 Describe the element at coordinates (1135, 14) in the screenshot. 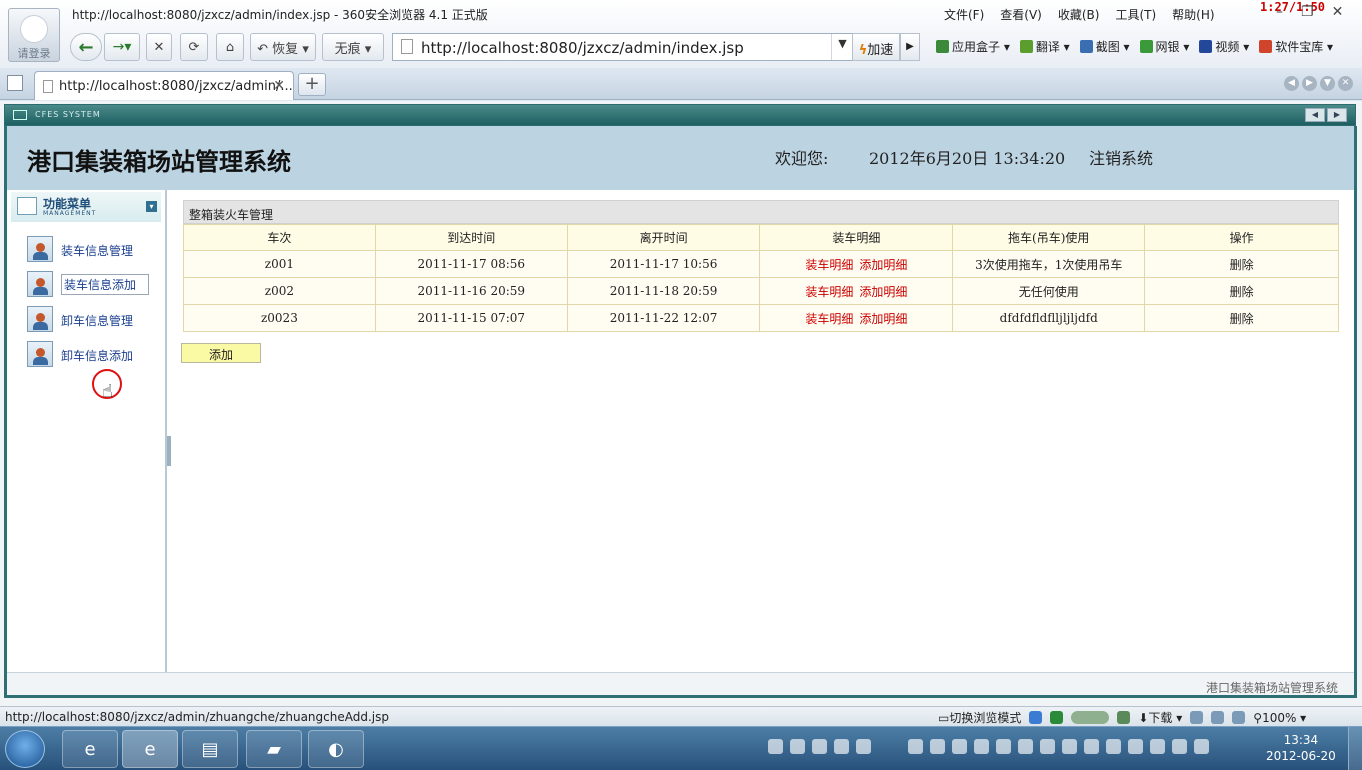

I see `menu-tools: 工具(T)` at that location.